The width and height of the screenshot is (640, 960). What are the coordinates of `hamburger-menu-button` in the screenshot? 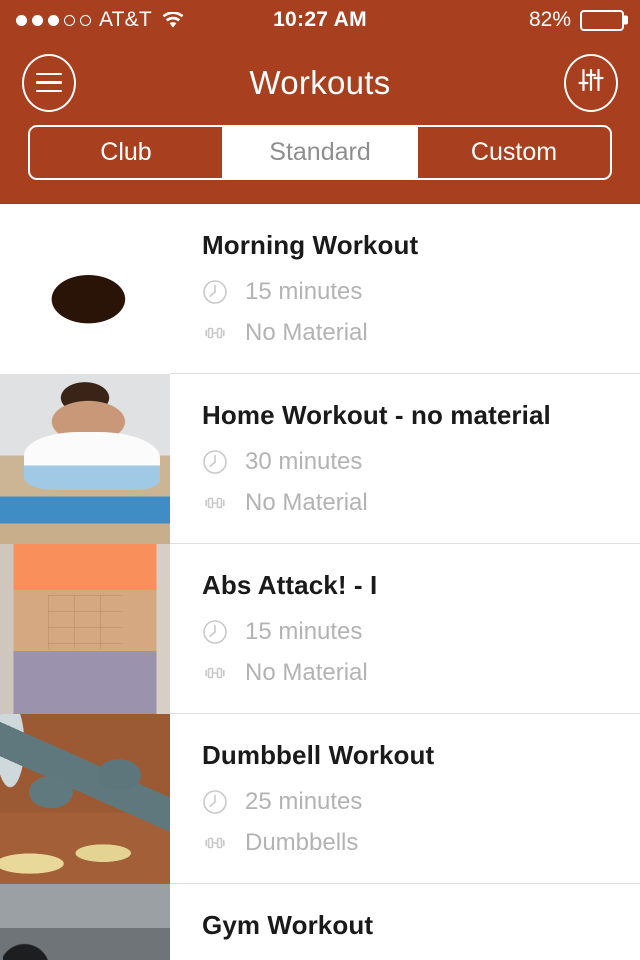 It's located at (49, 82).